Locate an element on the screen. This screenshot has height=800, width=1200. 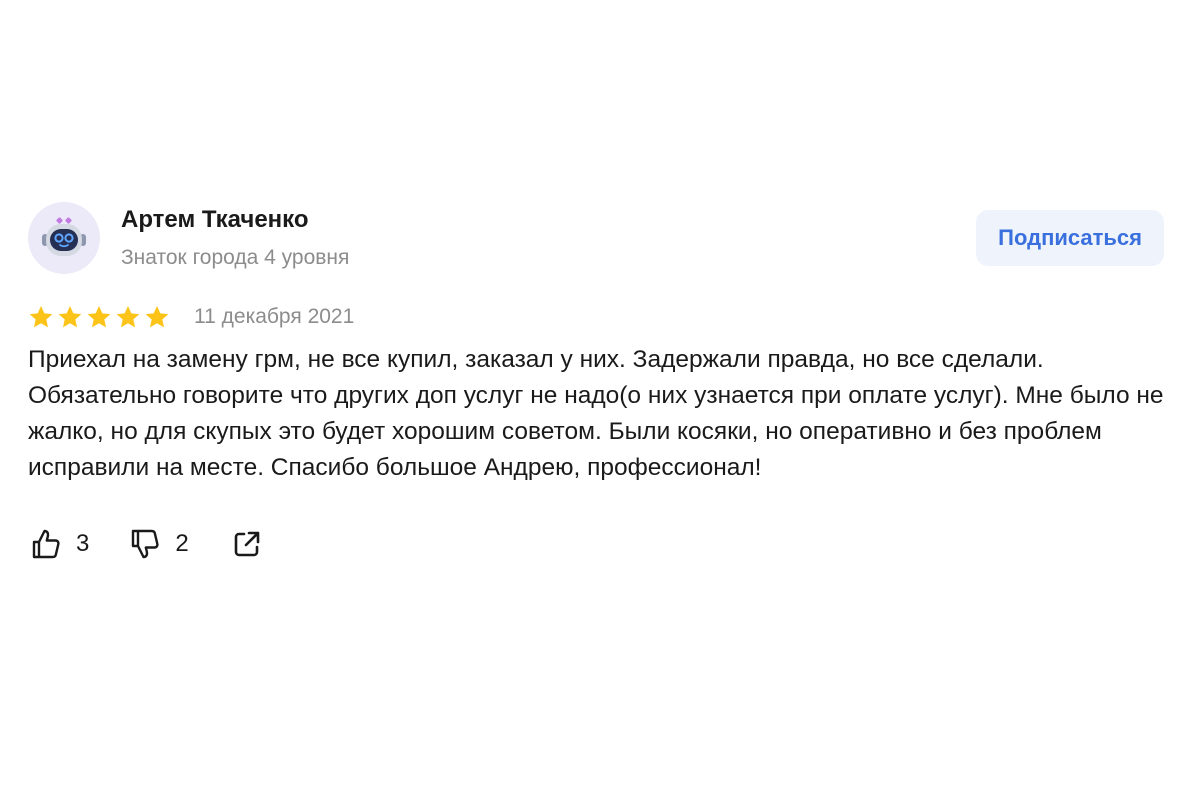
thumbs-up-icon is located at coordinates (46, 544).